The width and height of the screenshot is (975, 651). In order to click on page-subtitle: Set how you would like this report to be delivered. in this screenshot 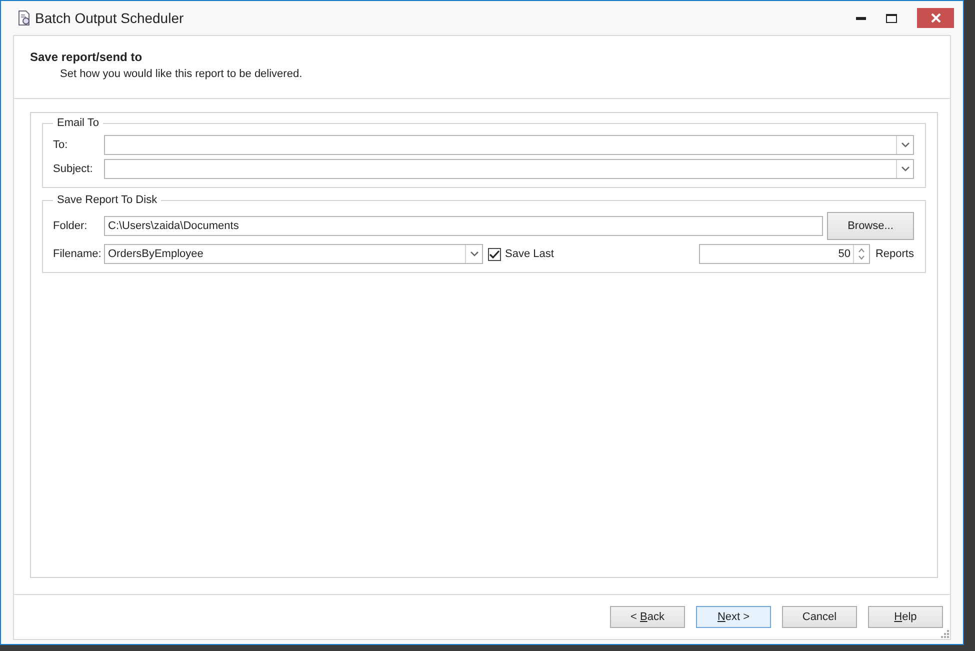, I will do `click(182, 74)`.